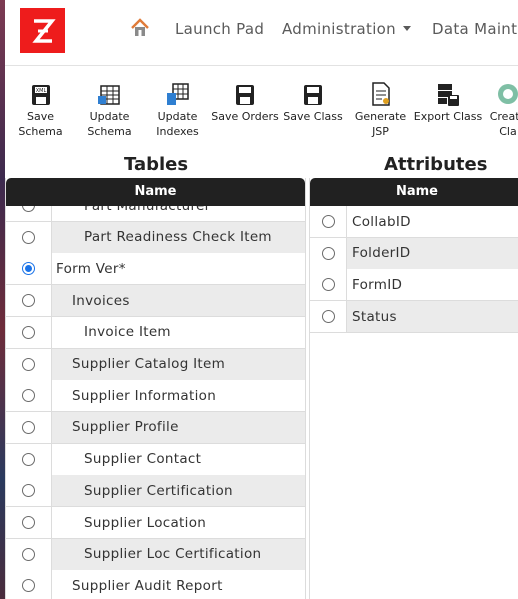 This screenshot has height=599, width=518. What do you see at coordinates (144, 395) in the screenshot?
I see `row-name-label: Supplier Information` at bounding box center [144, 395].